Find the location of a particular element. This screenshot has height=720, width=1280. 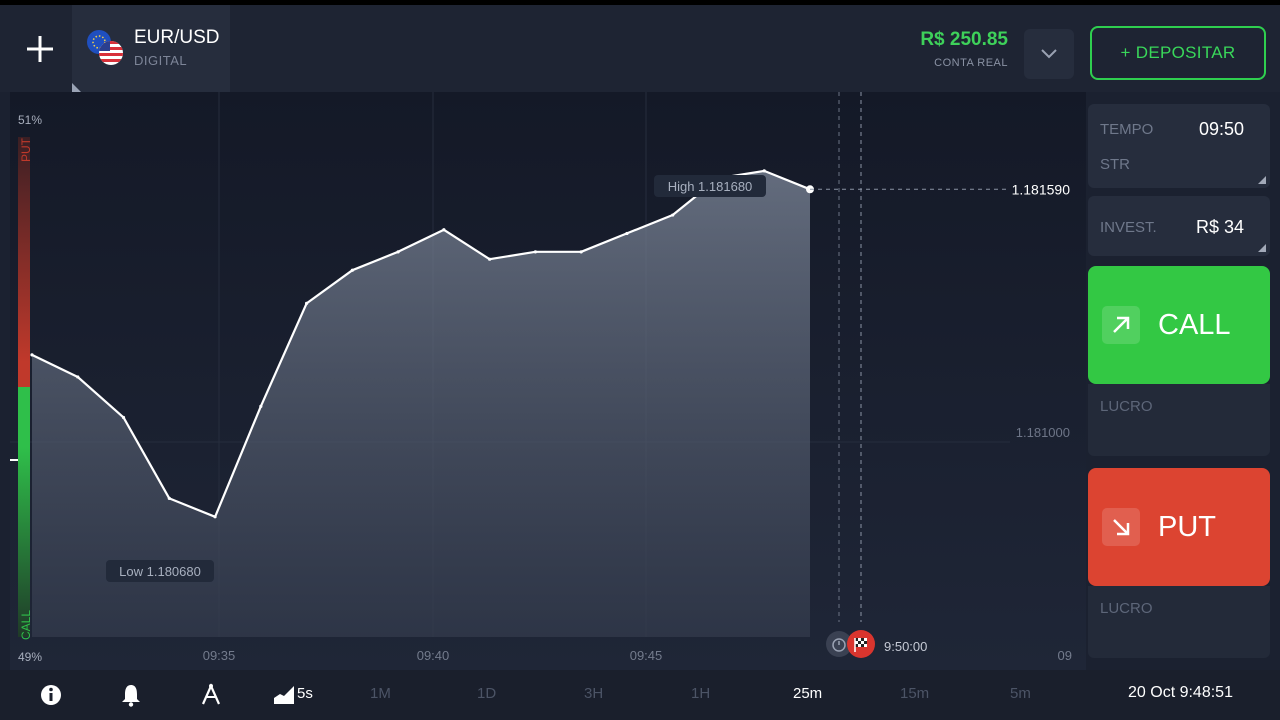

info-icon is located at coordinates (51, 695).